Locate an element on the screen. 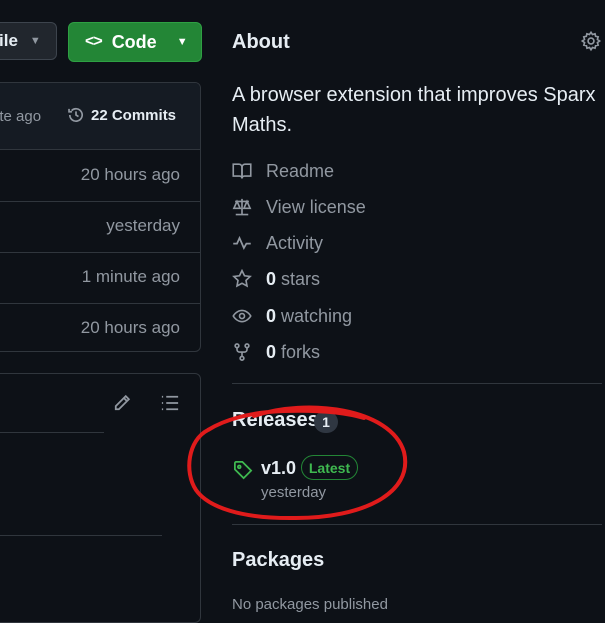 This screenshot has width=605, height=623. star-icon is located at coordinates (242, 278).